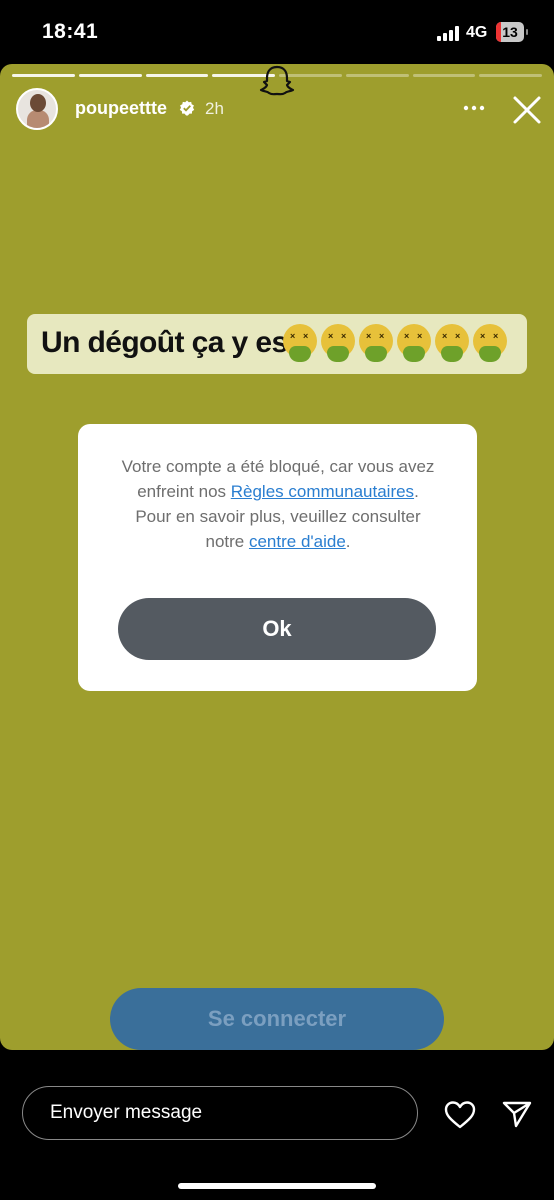 The image size is (554, 1200). Describe the element at coordinates (121, 108) in the screenshot. I see `story-username: poupeettte` at that location.